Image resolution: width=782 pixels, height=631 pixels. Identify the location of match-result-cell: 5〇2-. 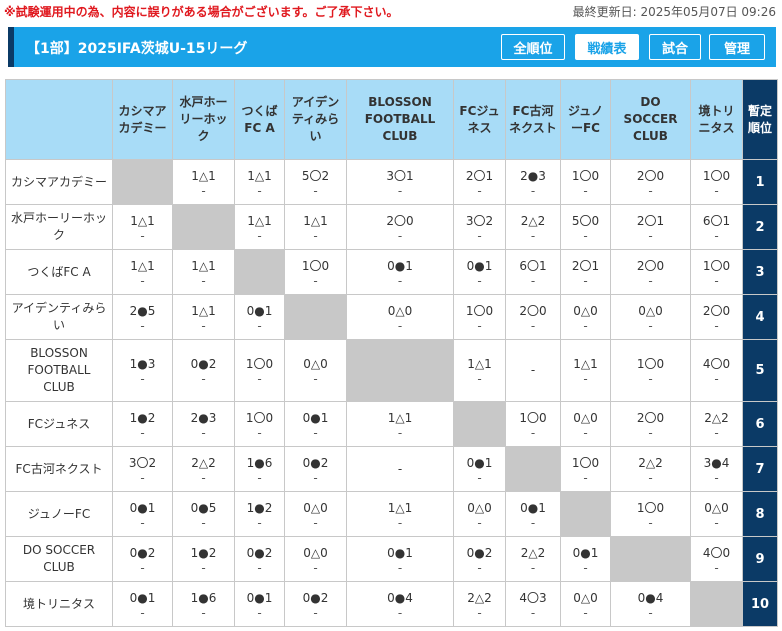
(315, 182).